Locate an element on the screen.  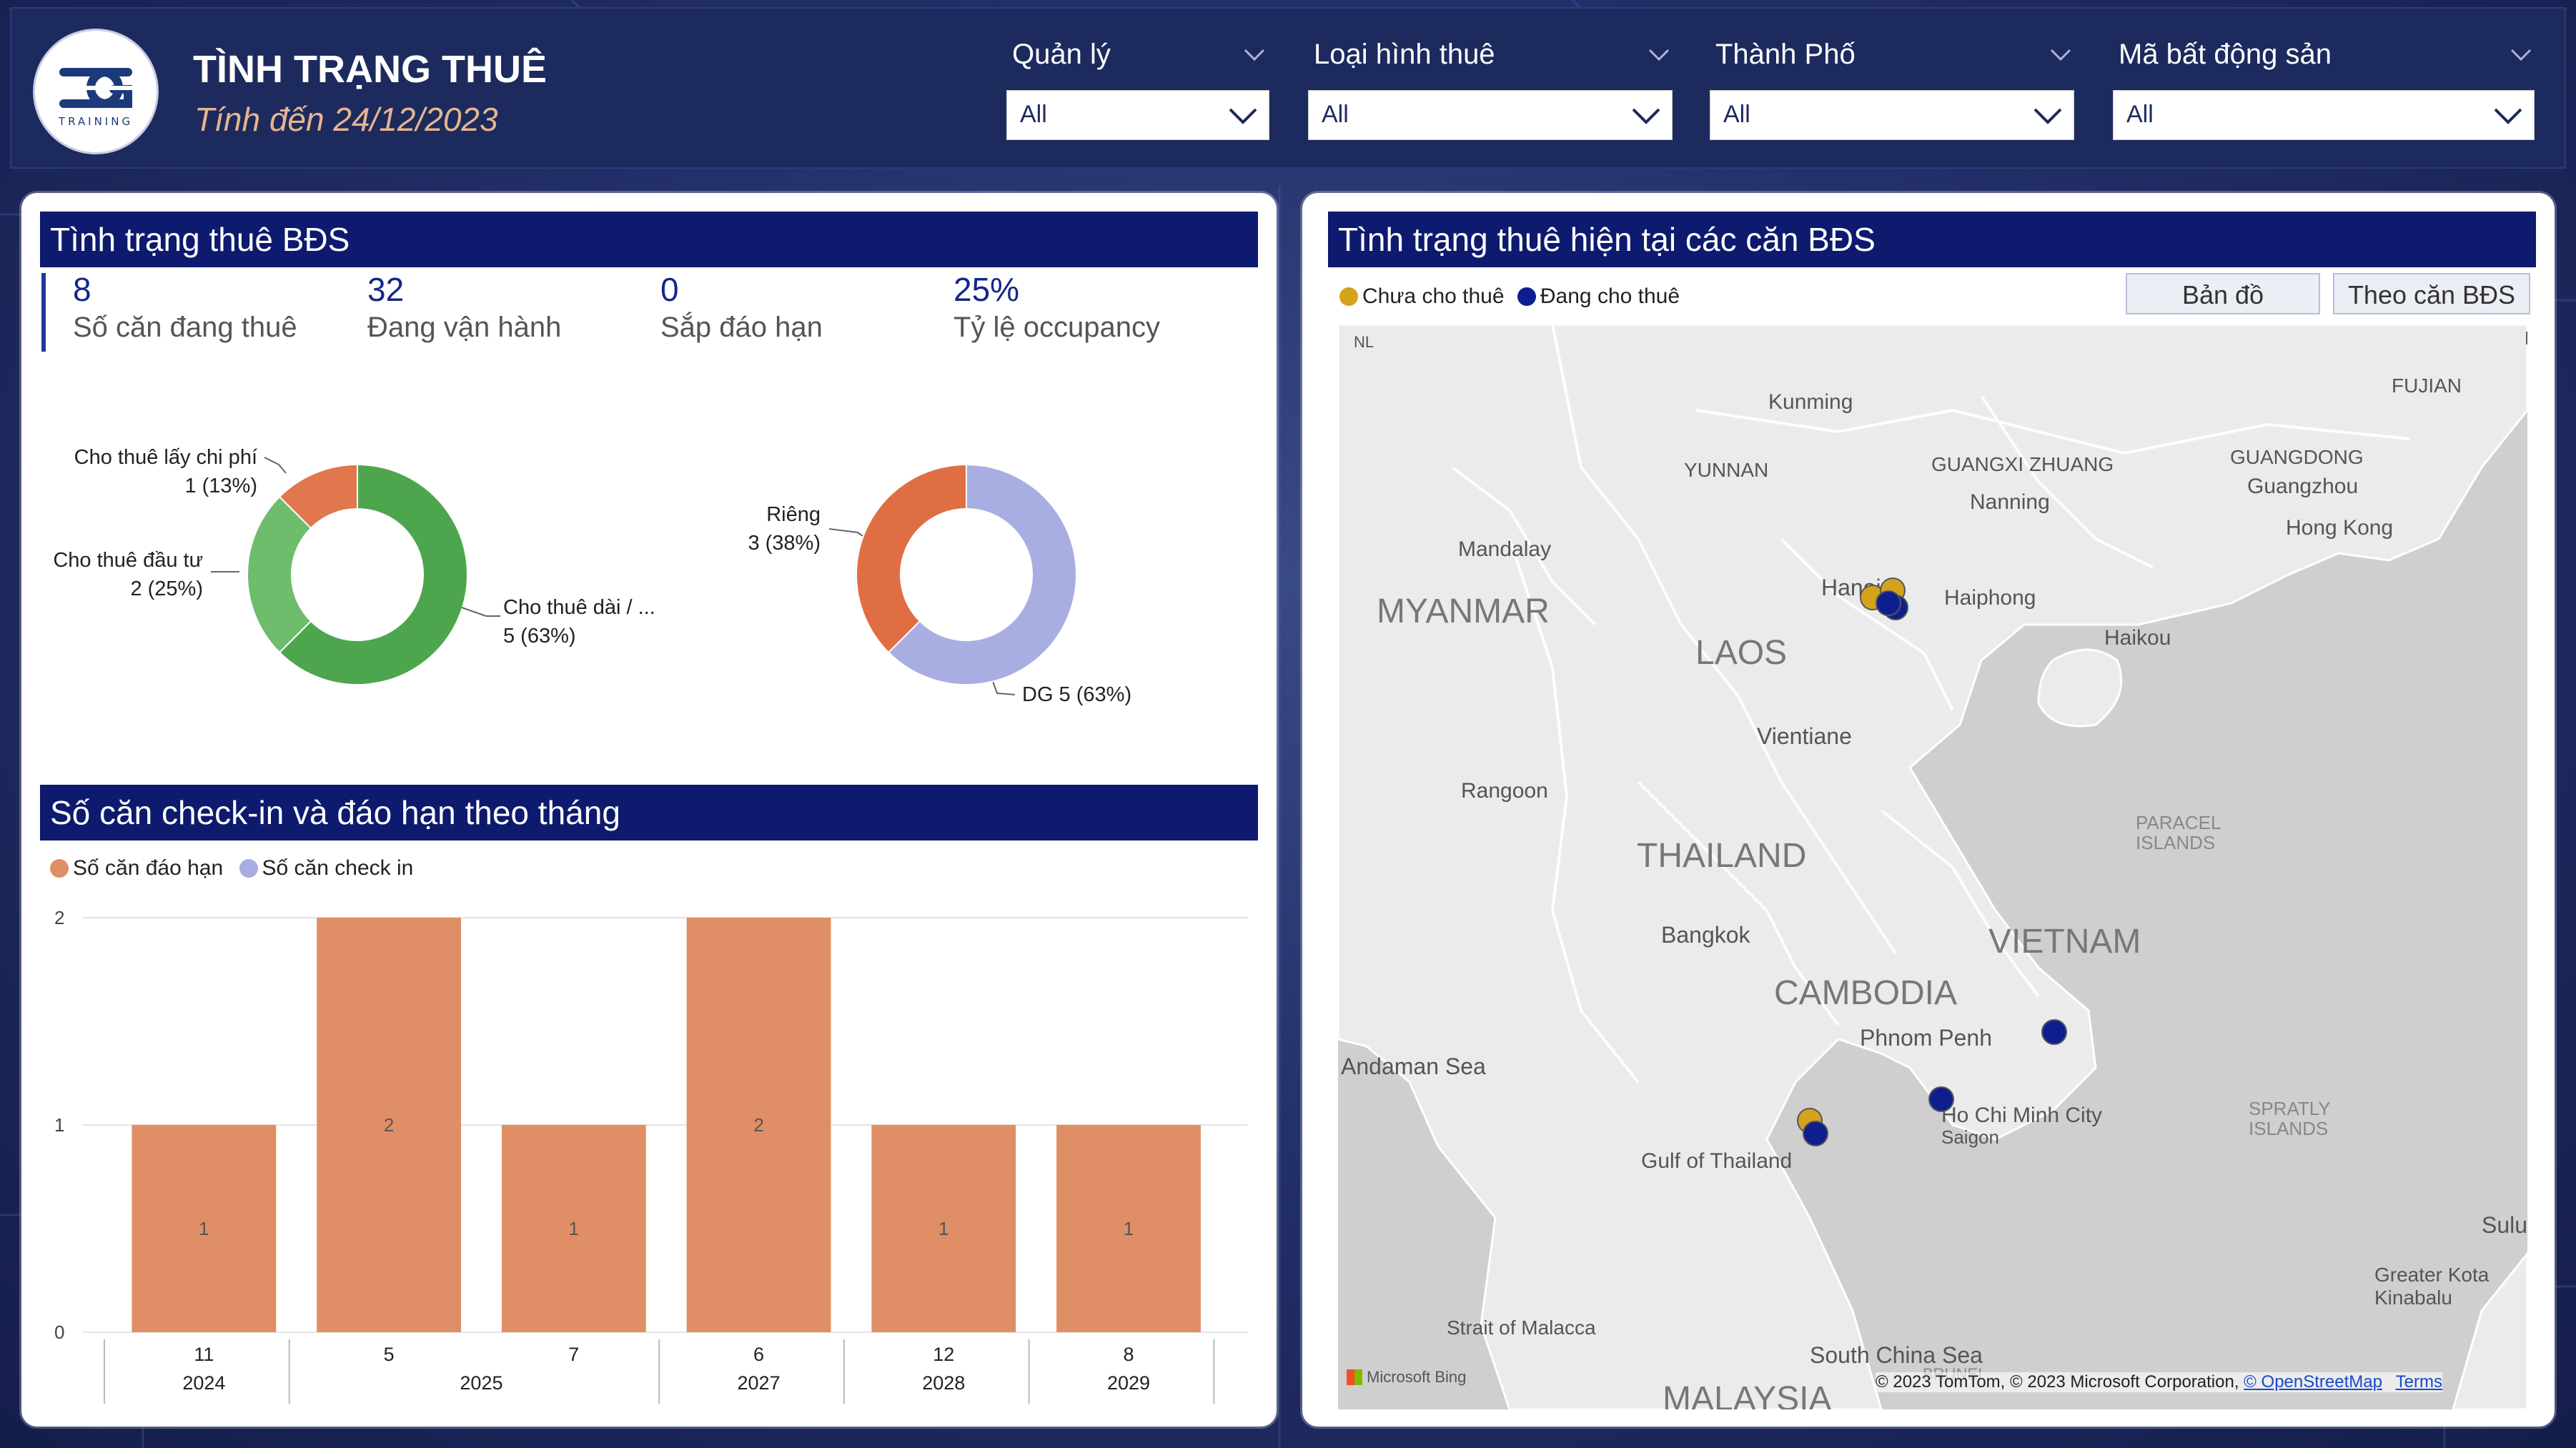
x-tick-label: 11 is located at coordinates (204, 1354).